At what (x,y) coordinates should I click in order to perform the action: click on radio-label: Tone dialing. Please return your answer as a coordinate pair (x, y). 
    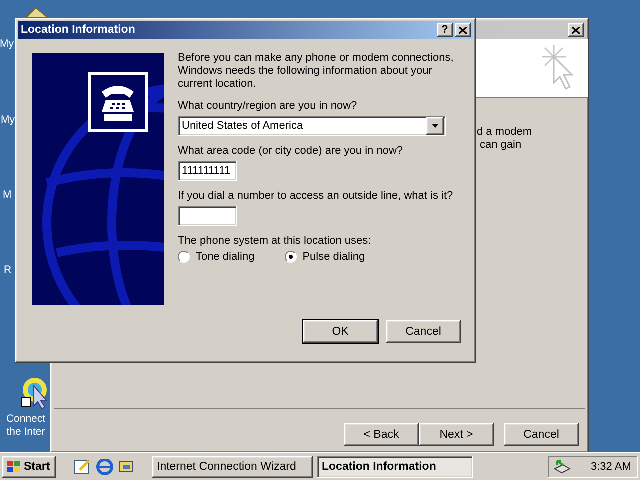
    Looking at the image, I should click on (225, 257).